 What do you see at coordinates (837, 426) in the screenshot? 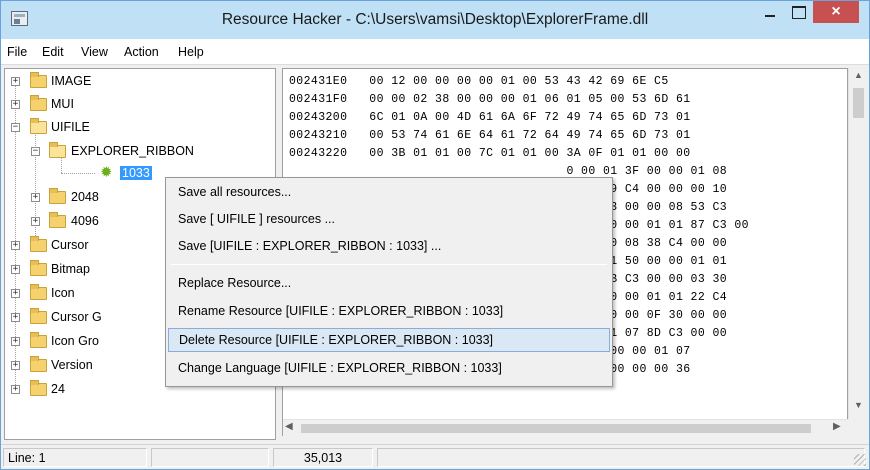
I see `scroll-right-icon: ▶` at bounding box center [837, 426].